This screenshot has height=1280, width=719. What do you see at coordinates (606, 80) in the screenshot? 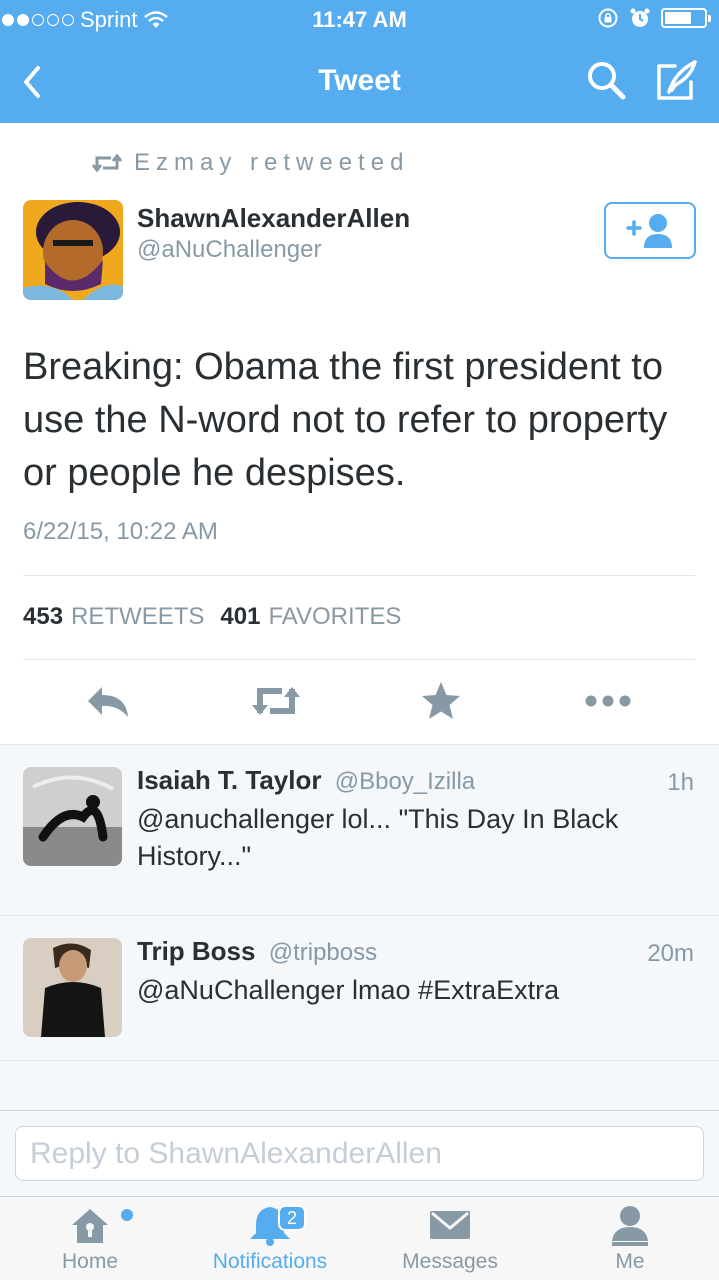
I see `search-icon` at bounding box center [606, 80].